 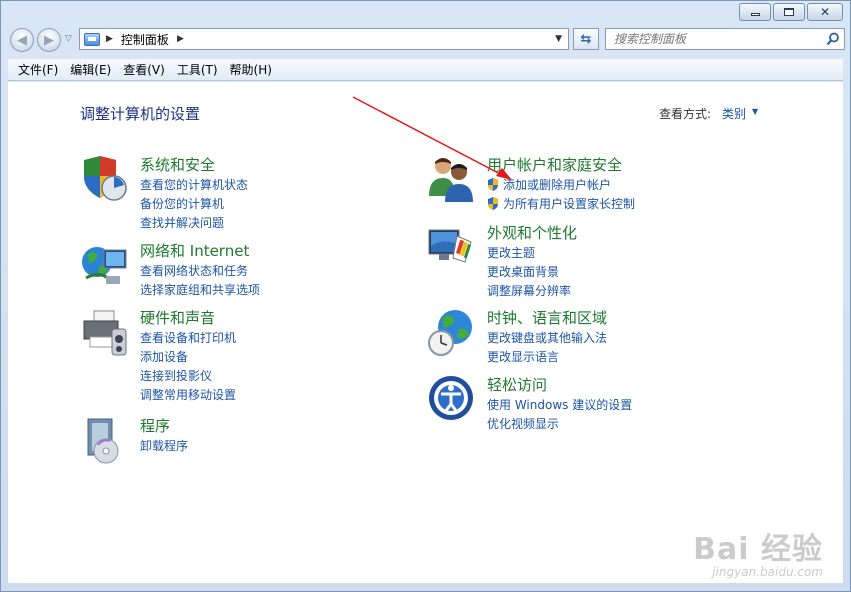 What do you see at coordinates (324, 39) in the screenshot?
I see `address-bar: ▶ 控制面板 ▶ ▼` at bounding box center [324, 39].